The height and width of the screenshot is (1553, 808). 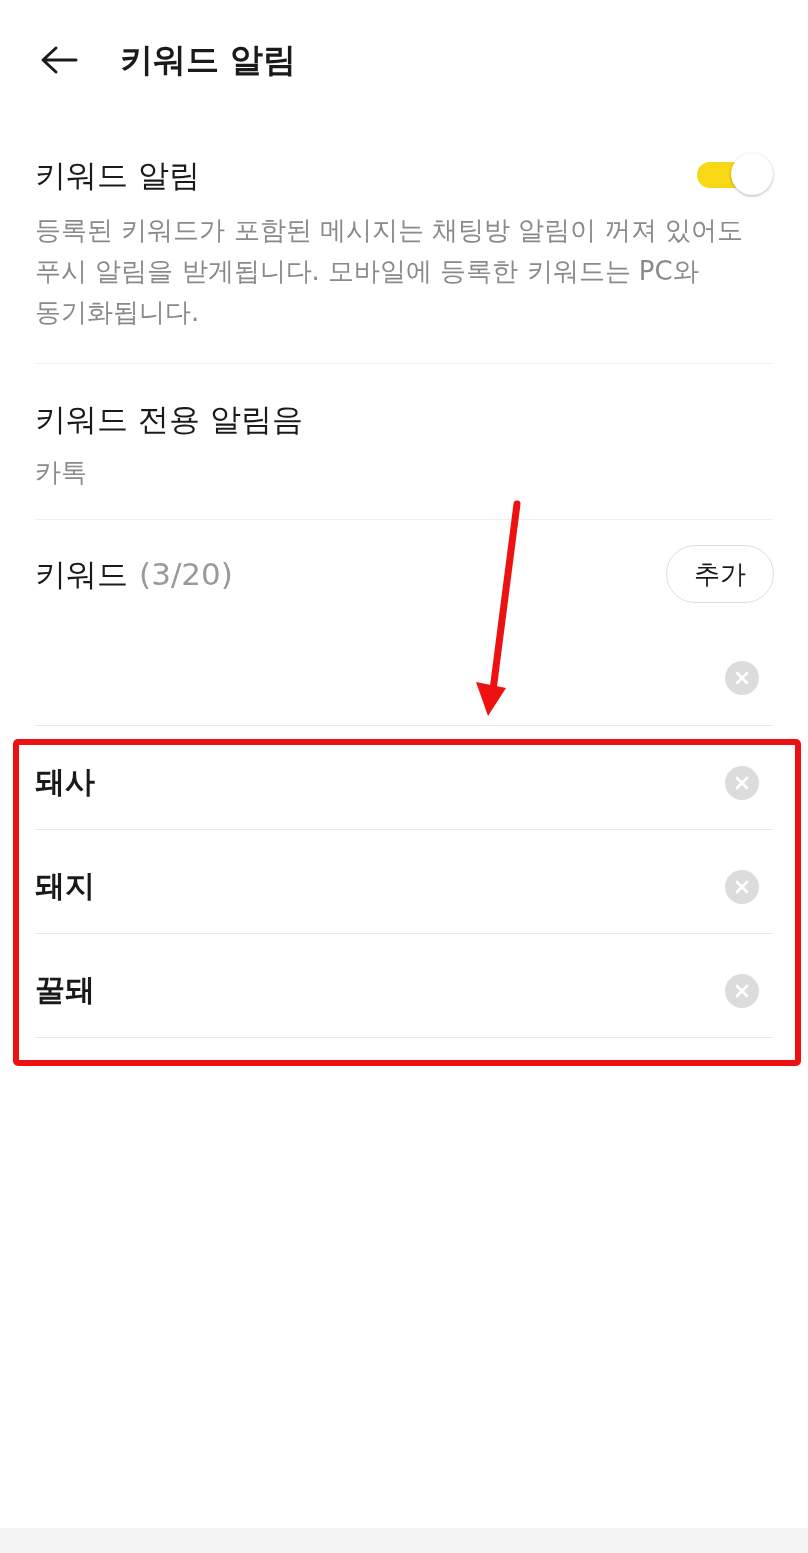 I want to click on keyword-count: (3/20), so click(x=186, y=574).